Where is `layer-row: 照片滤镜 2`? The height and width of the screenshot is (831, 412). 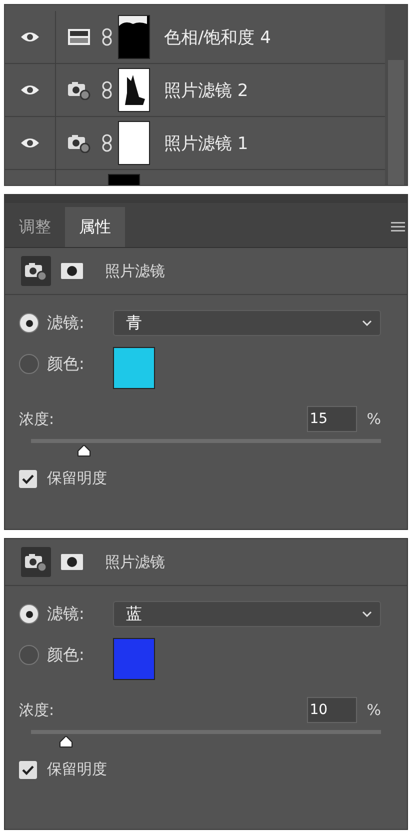
layer-row: 照片滤镜 2 is located at coordinates (195, 90).